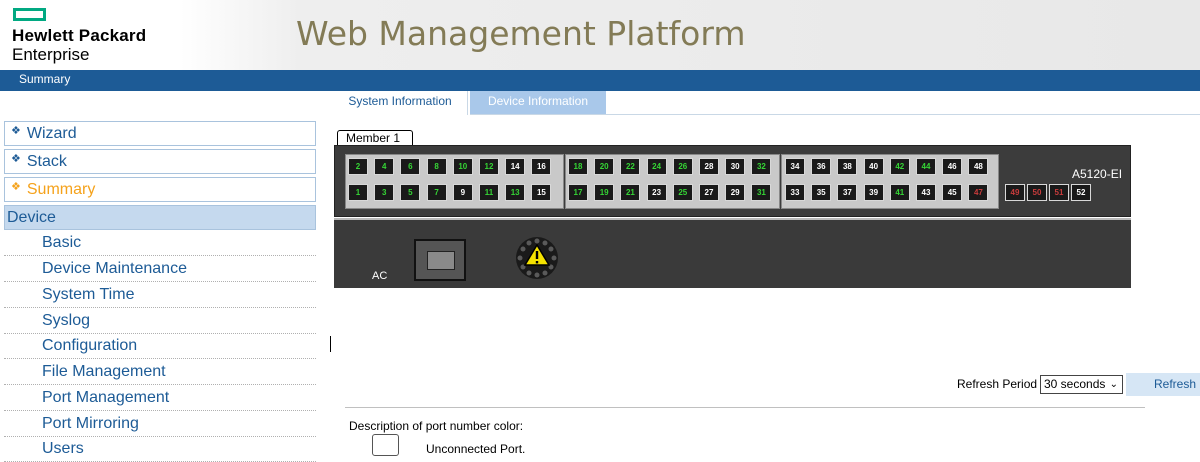 The image size is (1200, 462). What do you see at coordinates (160, 346) in the screenshot?
I see `sub-item-configuration: Configuration` at bounding box center [160, 346].